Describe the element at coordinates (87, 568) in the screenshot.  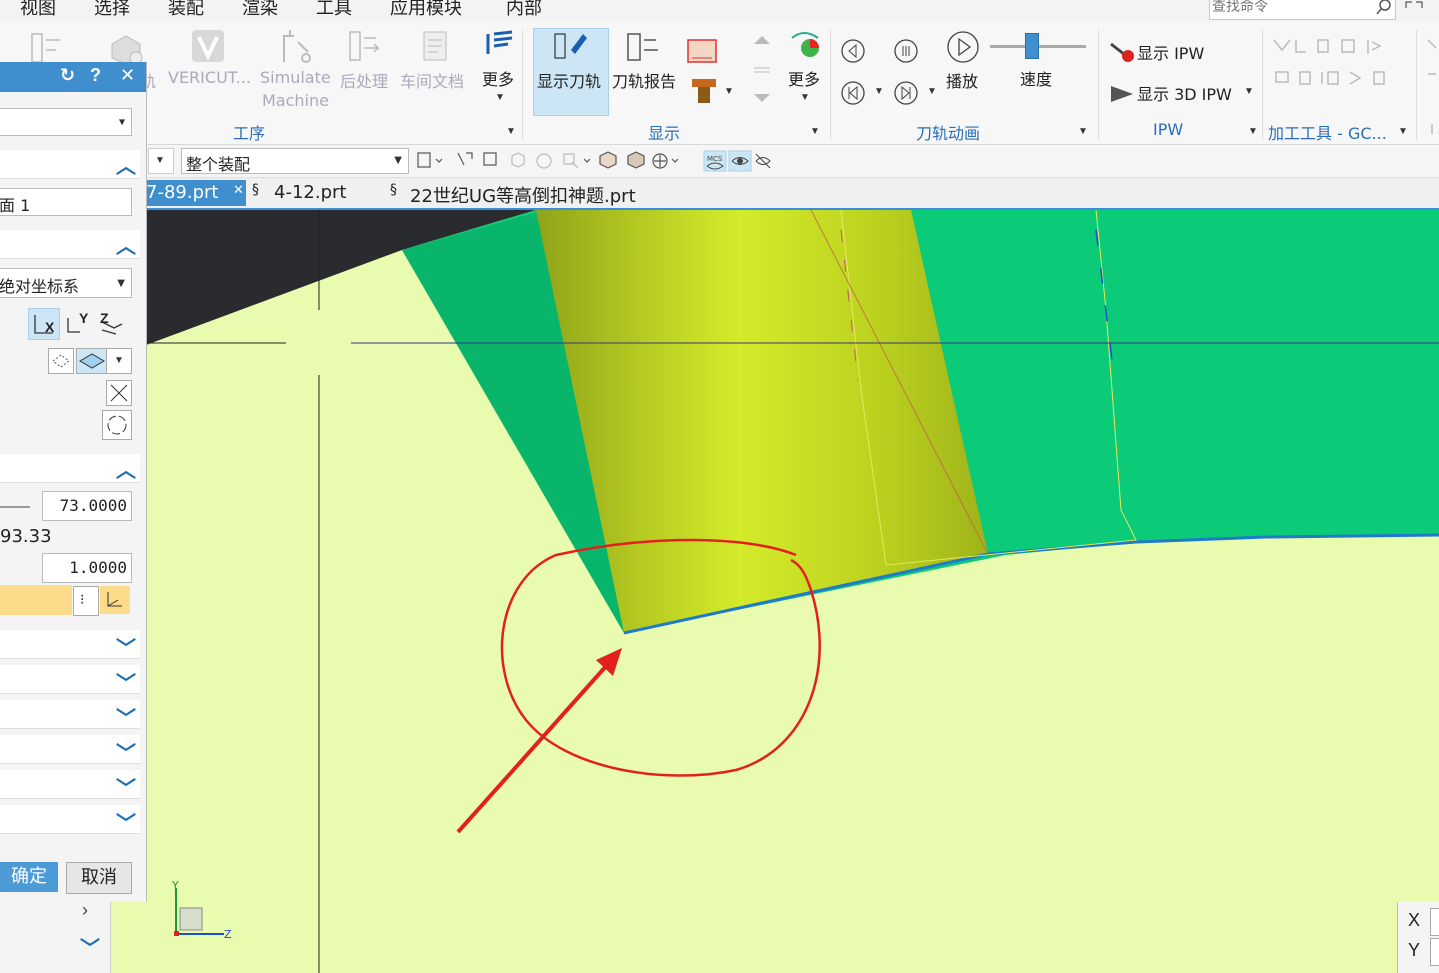
I see `scale-field: 1.0000` at that location.